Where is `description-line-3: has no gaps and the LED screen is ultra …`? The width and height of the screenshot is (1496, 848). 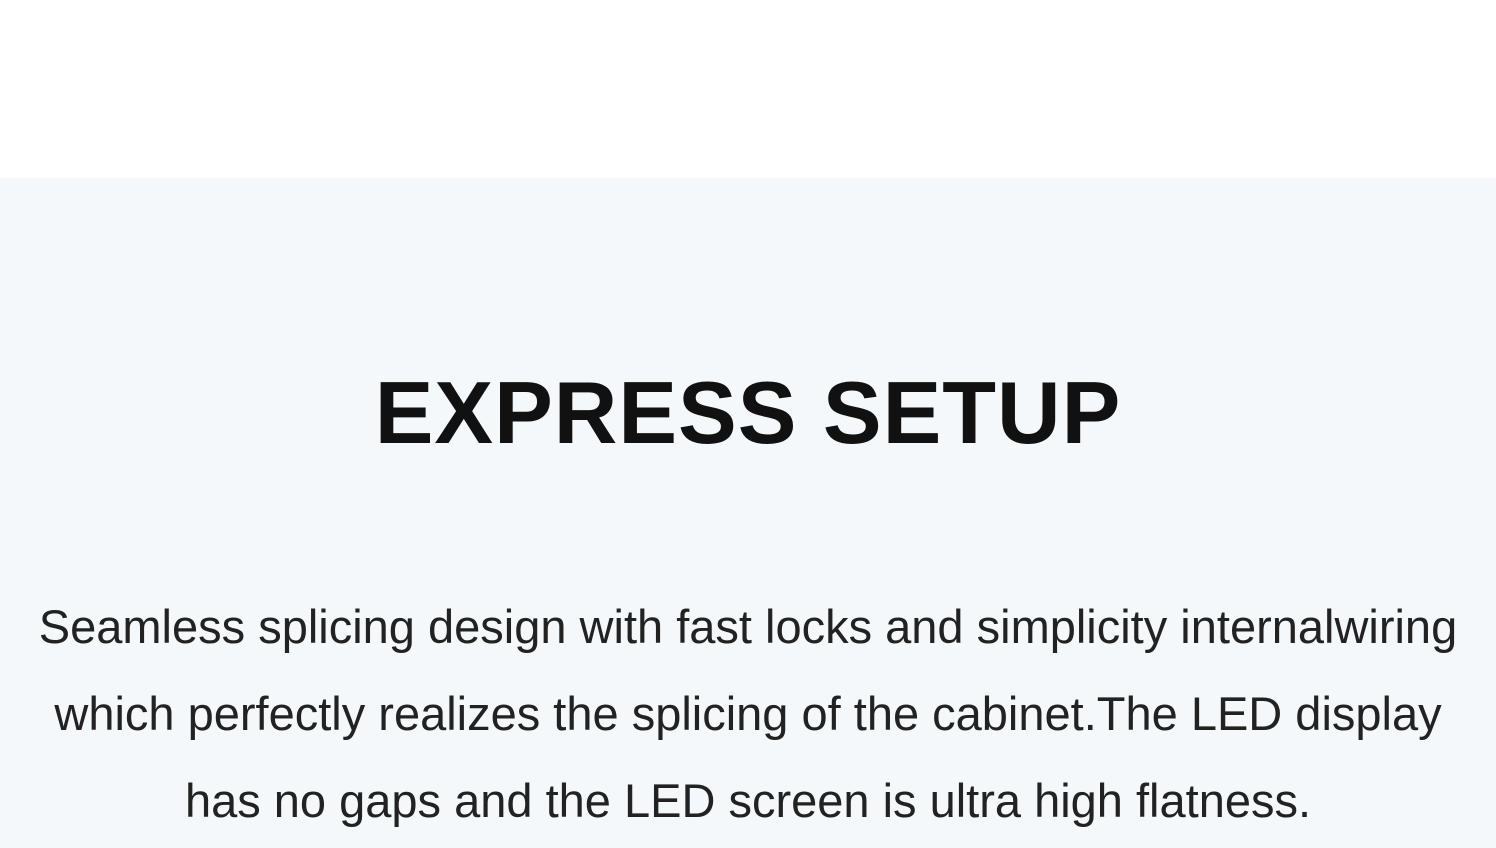 description-line-3: has no gaps and the LED screen is ultra … is located at coordinates (748, 800).